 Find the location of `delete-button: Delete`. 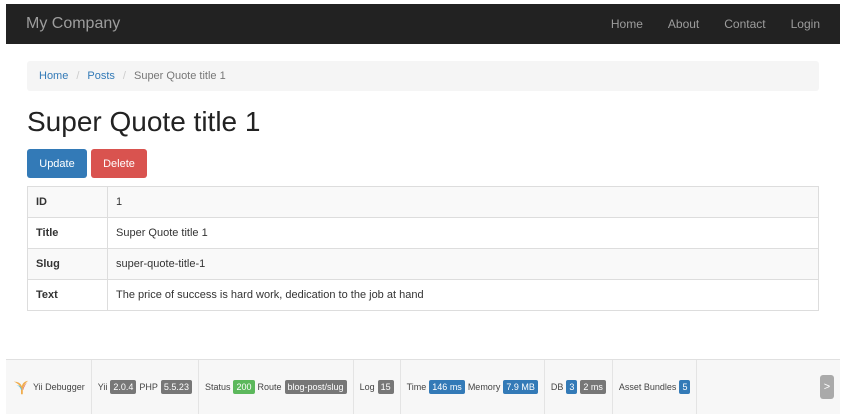

delete-button: Delete is located at coordinates (119, 163).